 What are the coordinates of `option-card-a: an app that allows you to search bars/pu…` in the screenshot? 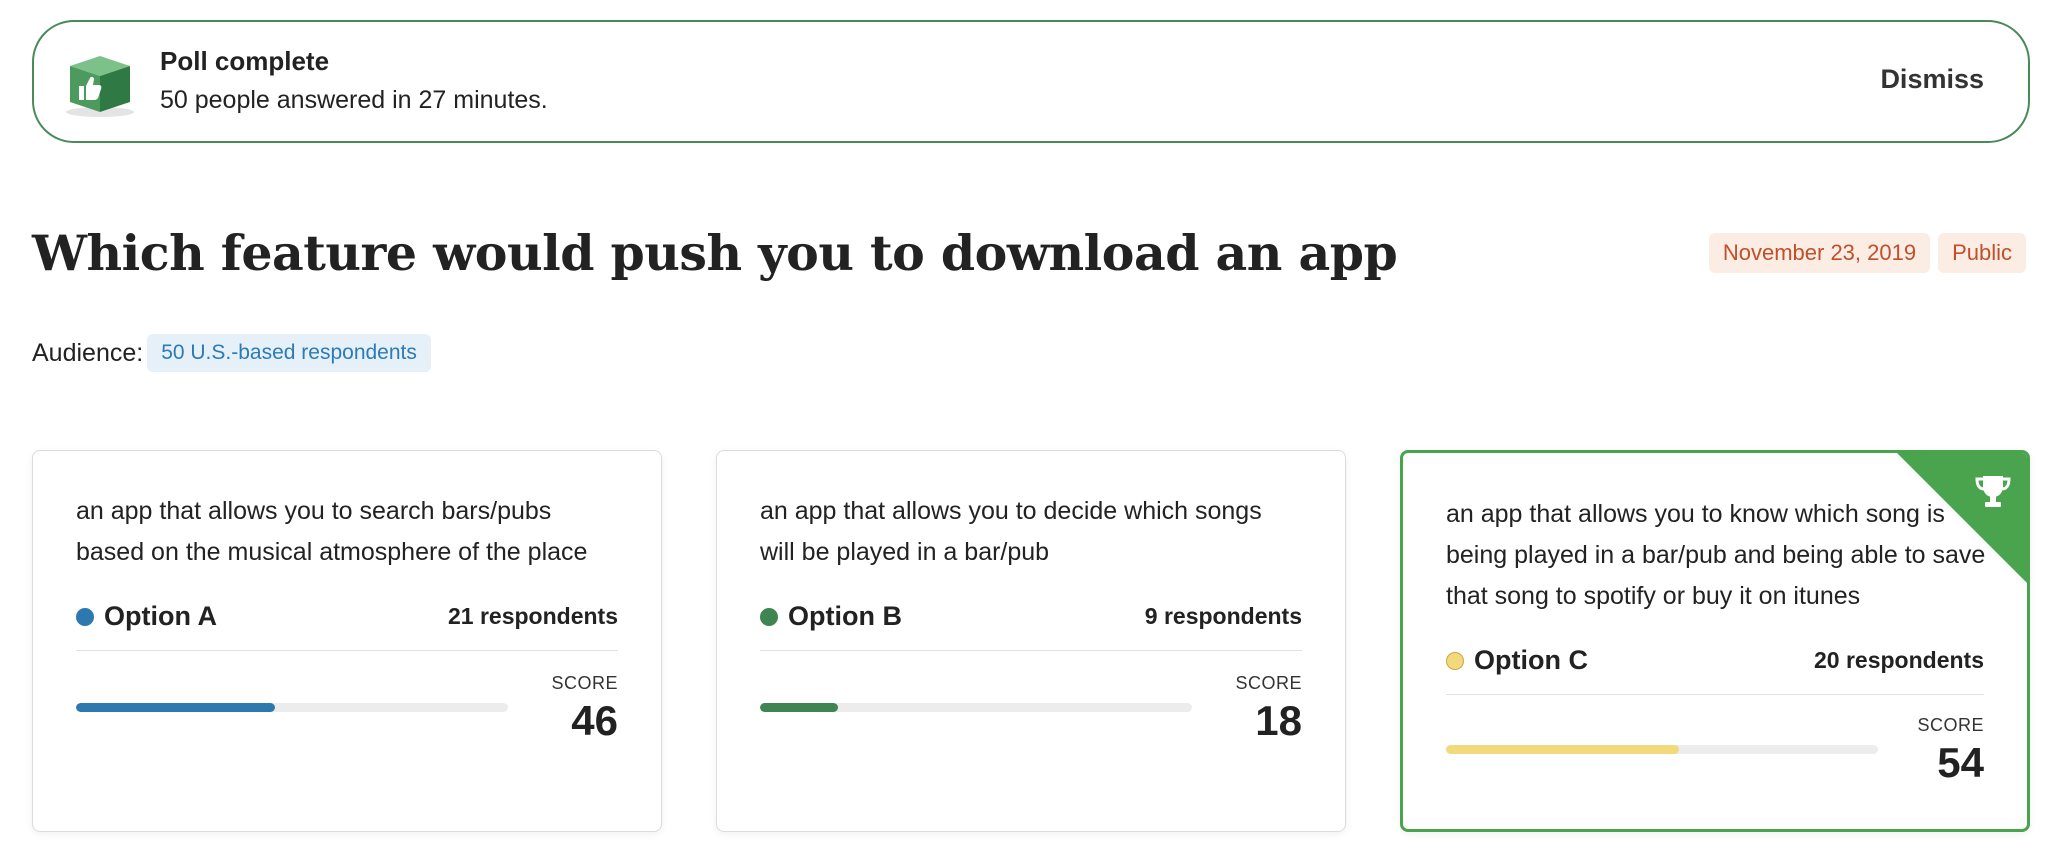 It's located at (347, 641).